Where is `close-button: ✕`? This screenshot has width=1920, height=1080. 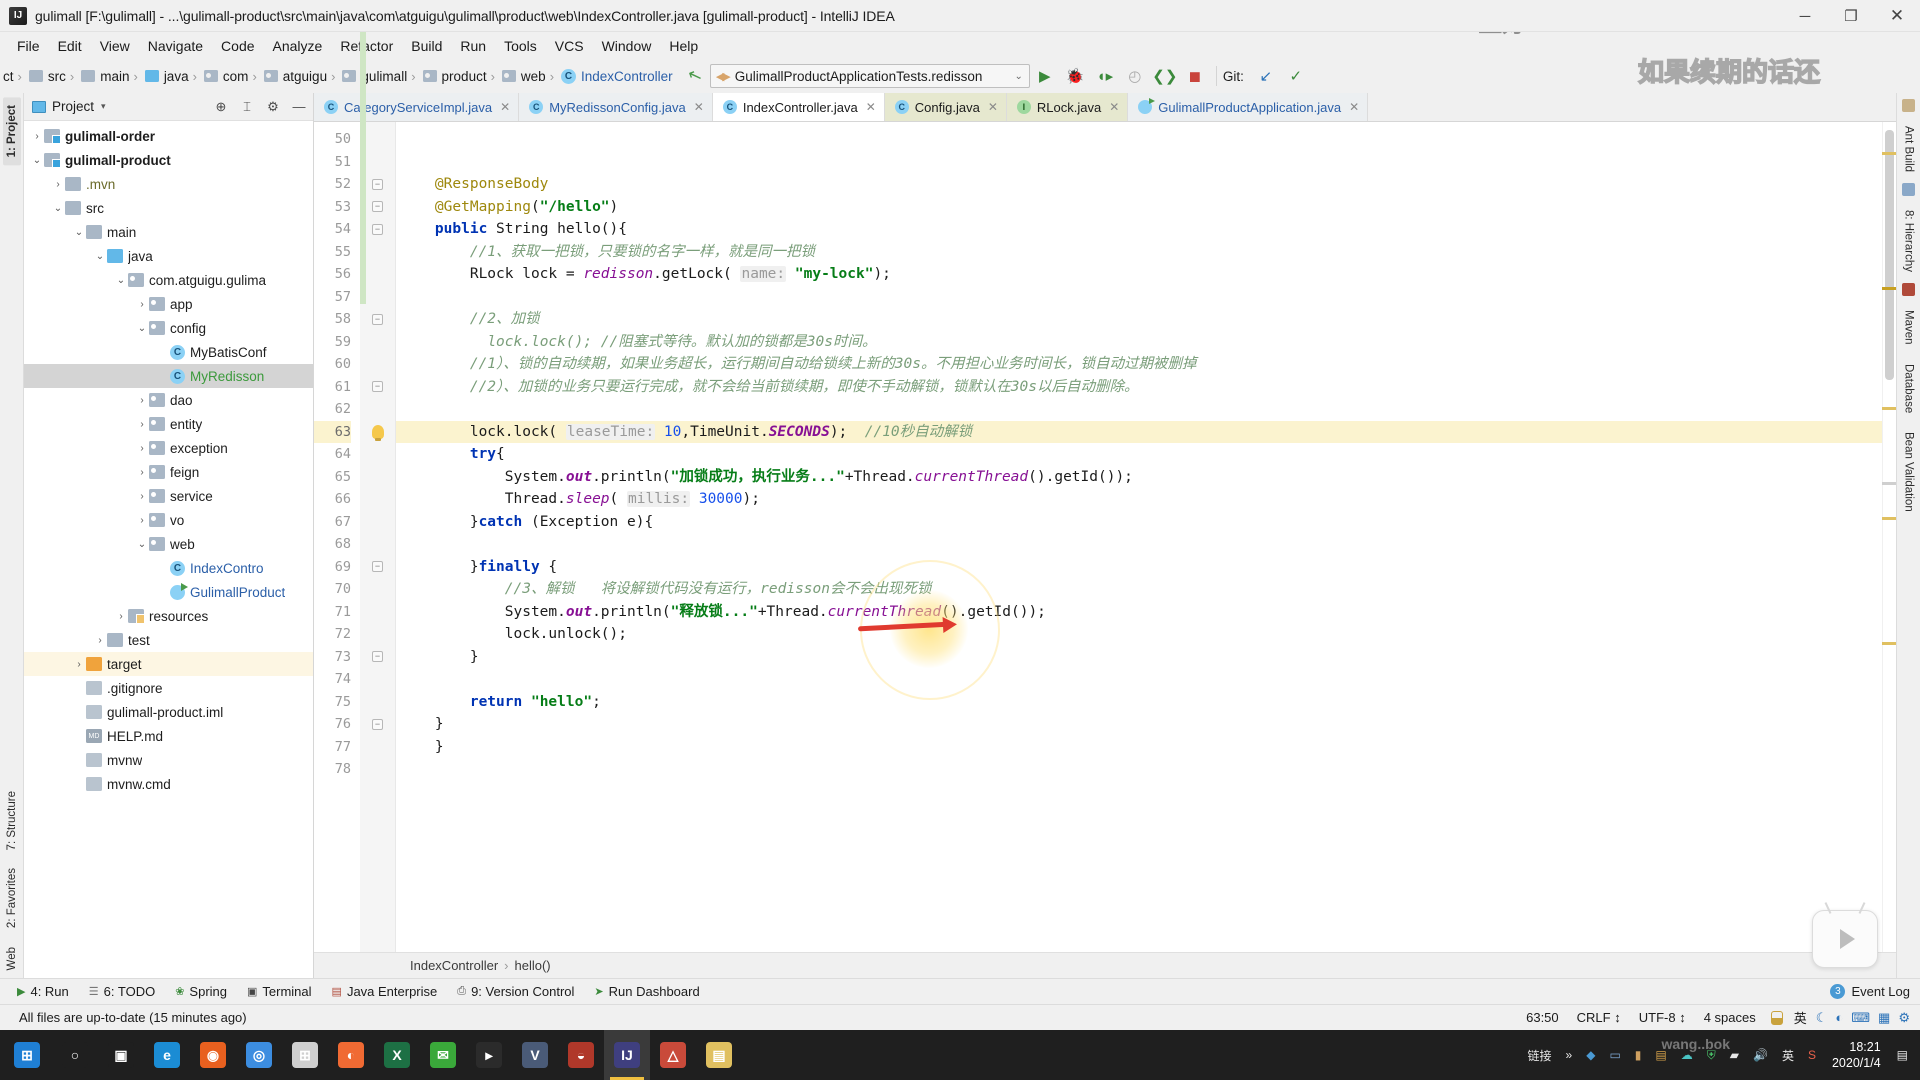 close-button: ✕ is located at coordinates (1897, 16).